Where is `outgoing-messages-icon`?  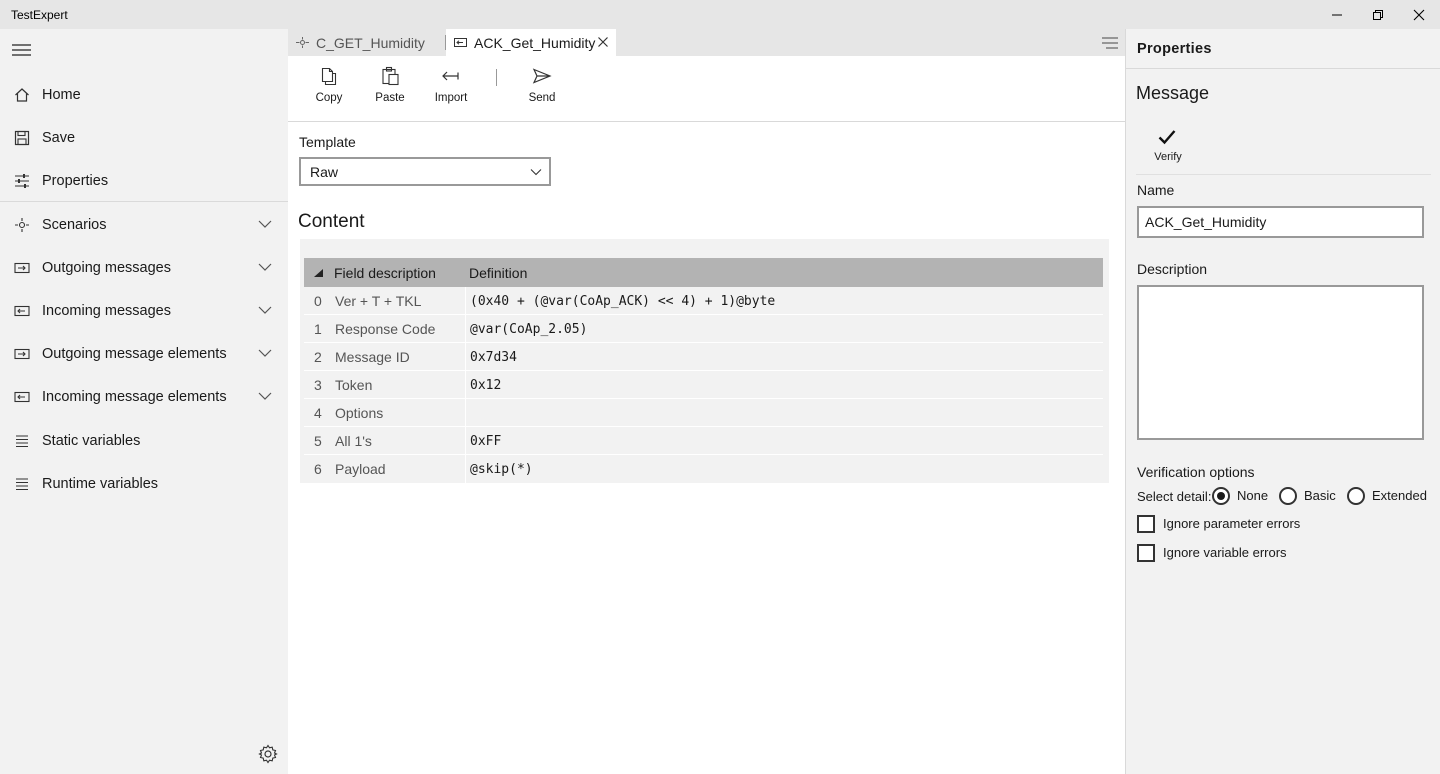
outgoing-messages-icon is located at coordinates (22, 268).